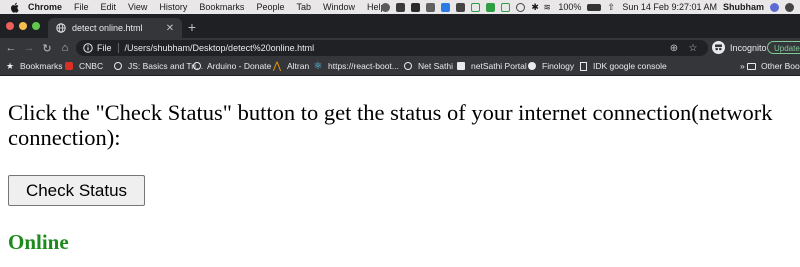  What do you see at coordinates (594, 7) in the screenshot?
I see `battery-icon` at bounding box center [594, 7].